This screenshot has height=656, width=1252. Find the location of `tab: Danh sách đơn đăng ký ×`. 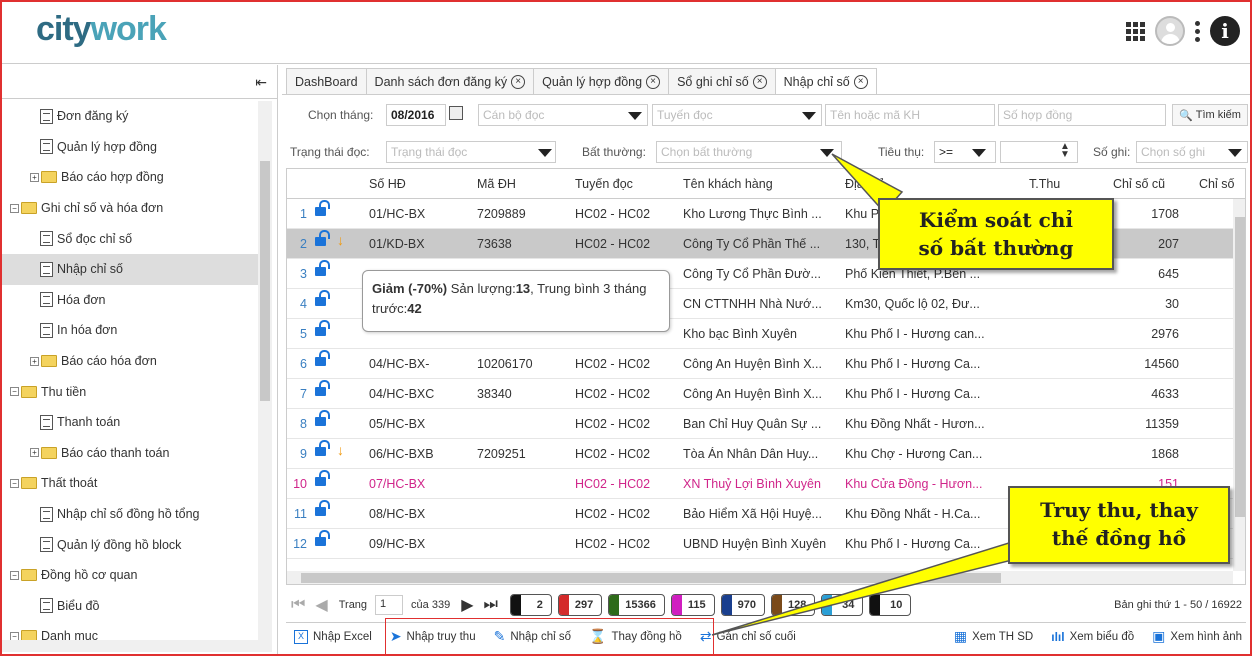

tab: Danh sách đơn đăng ký × is located at coordinates (450, 81).